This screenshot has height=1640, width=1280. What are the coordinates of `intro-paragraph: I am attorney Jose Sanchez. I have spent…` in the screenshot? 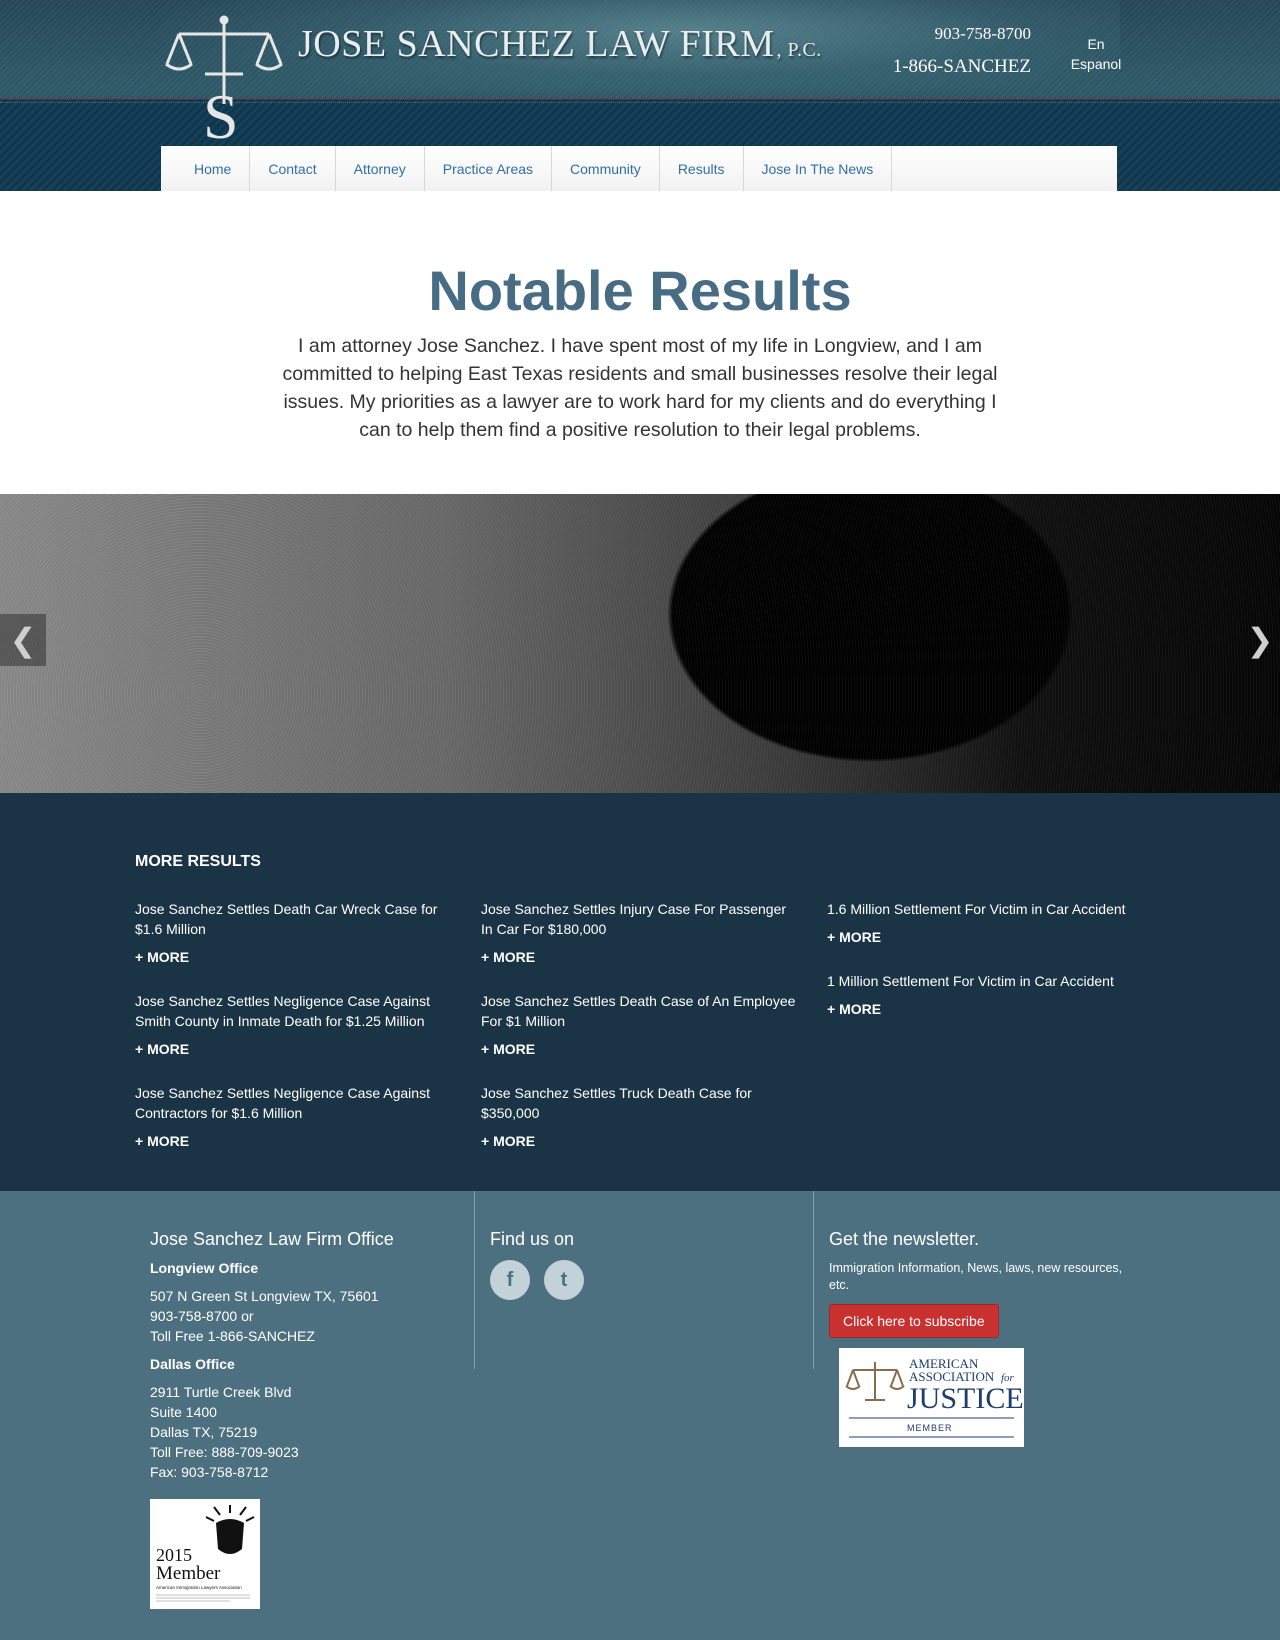 It's located at (640, 388).